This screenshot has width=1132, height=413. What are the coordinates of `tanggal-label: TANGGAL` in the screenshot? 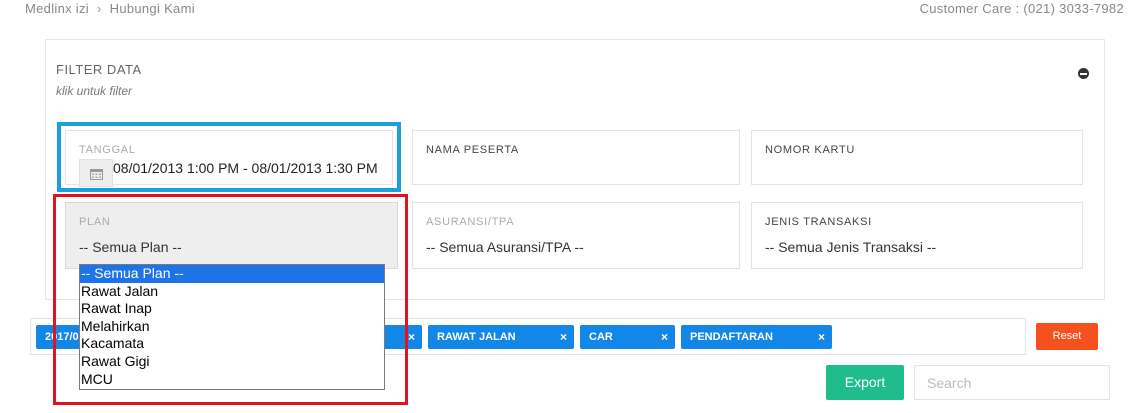 It's located at (107, 150).